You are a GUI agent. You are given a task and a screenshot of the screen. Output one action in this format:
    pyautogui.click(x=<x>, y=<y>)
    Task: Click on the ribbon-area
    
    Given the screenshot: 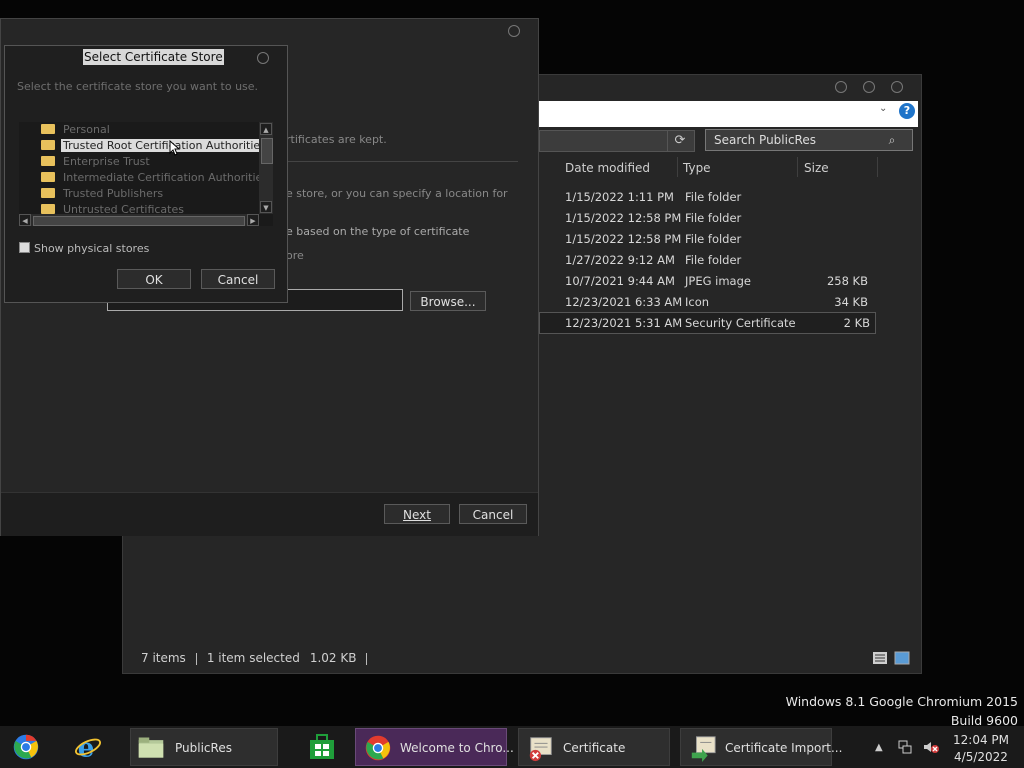 What is the action you would take?
    pyautogui.click(x=728, y=114)
    